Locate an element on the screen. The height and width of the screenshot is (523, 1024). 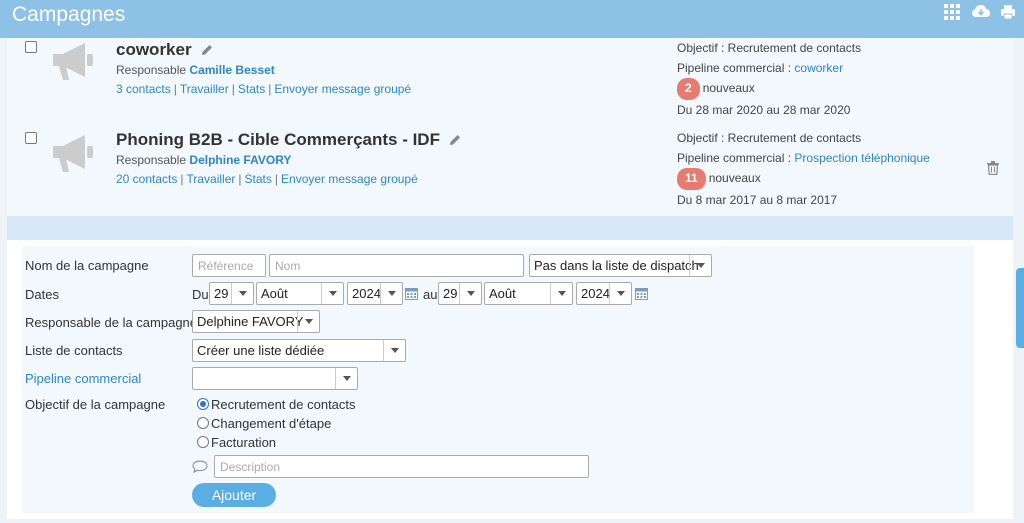
responsable-value: Delphine FAVORY is located at coordinates (250, 321).